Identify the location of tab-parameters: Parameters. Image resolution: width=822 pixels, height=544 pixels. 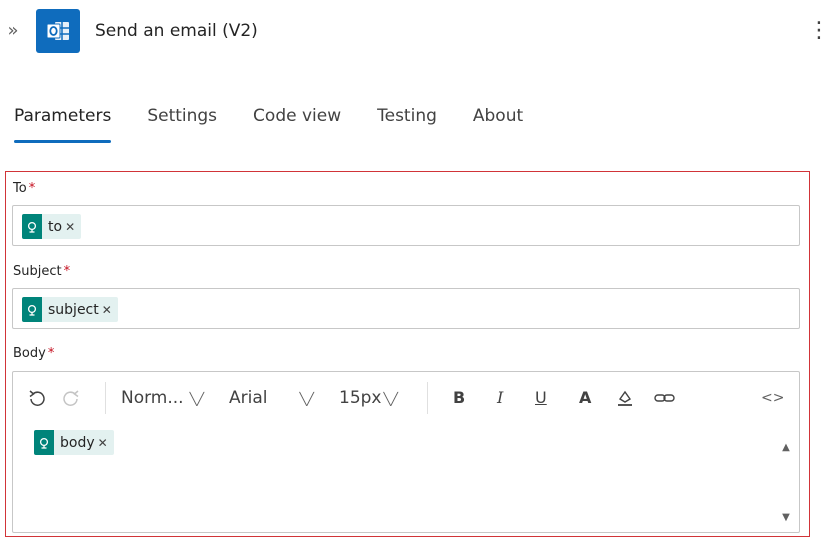
(63, 123).